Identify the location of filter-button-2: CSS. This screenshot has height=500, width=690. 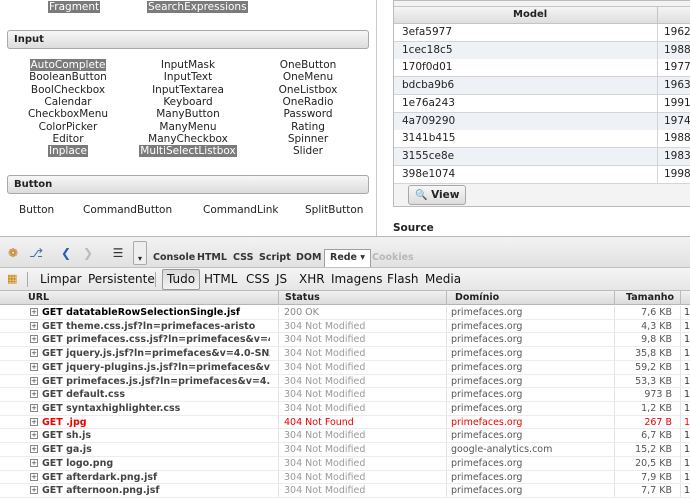
(258, 279).